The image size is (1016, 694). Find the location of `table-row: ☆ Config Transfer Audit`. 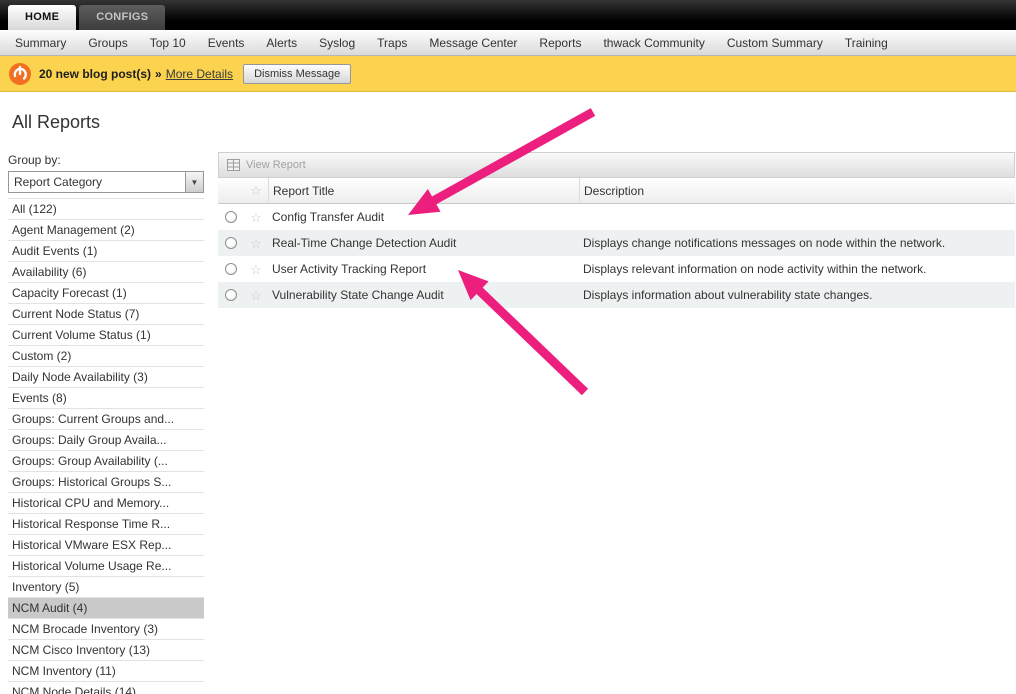

table-row: ☆ Config Transfer Audit is located at coordinates (616, 217).